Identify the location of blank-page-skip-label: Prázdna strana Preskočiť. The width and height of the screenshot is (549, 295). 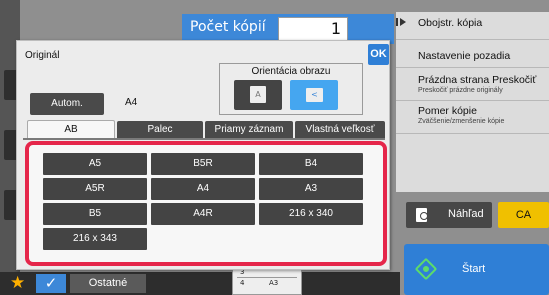
(477, 80).